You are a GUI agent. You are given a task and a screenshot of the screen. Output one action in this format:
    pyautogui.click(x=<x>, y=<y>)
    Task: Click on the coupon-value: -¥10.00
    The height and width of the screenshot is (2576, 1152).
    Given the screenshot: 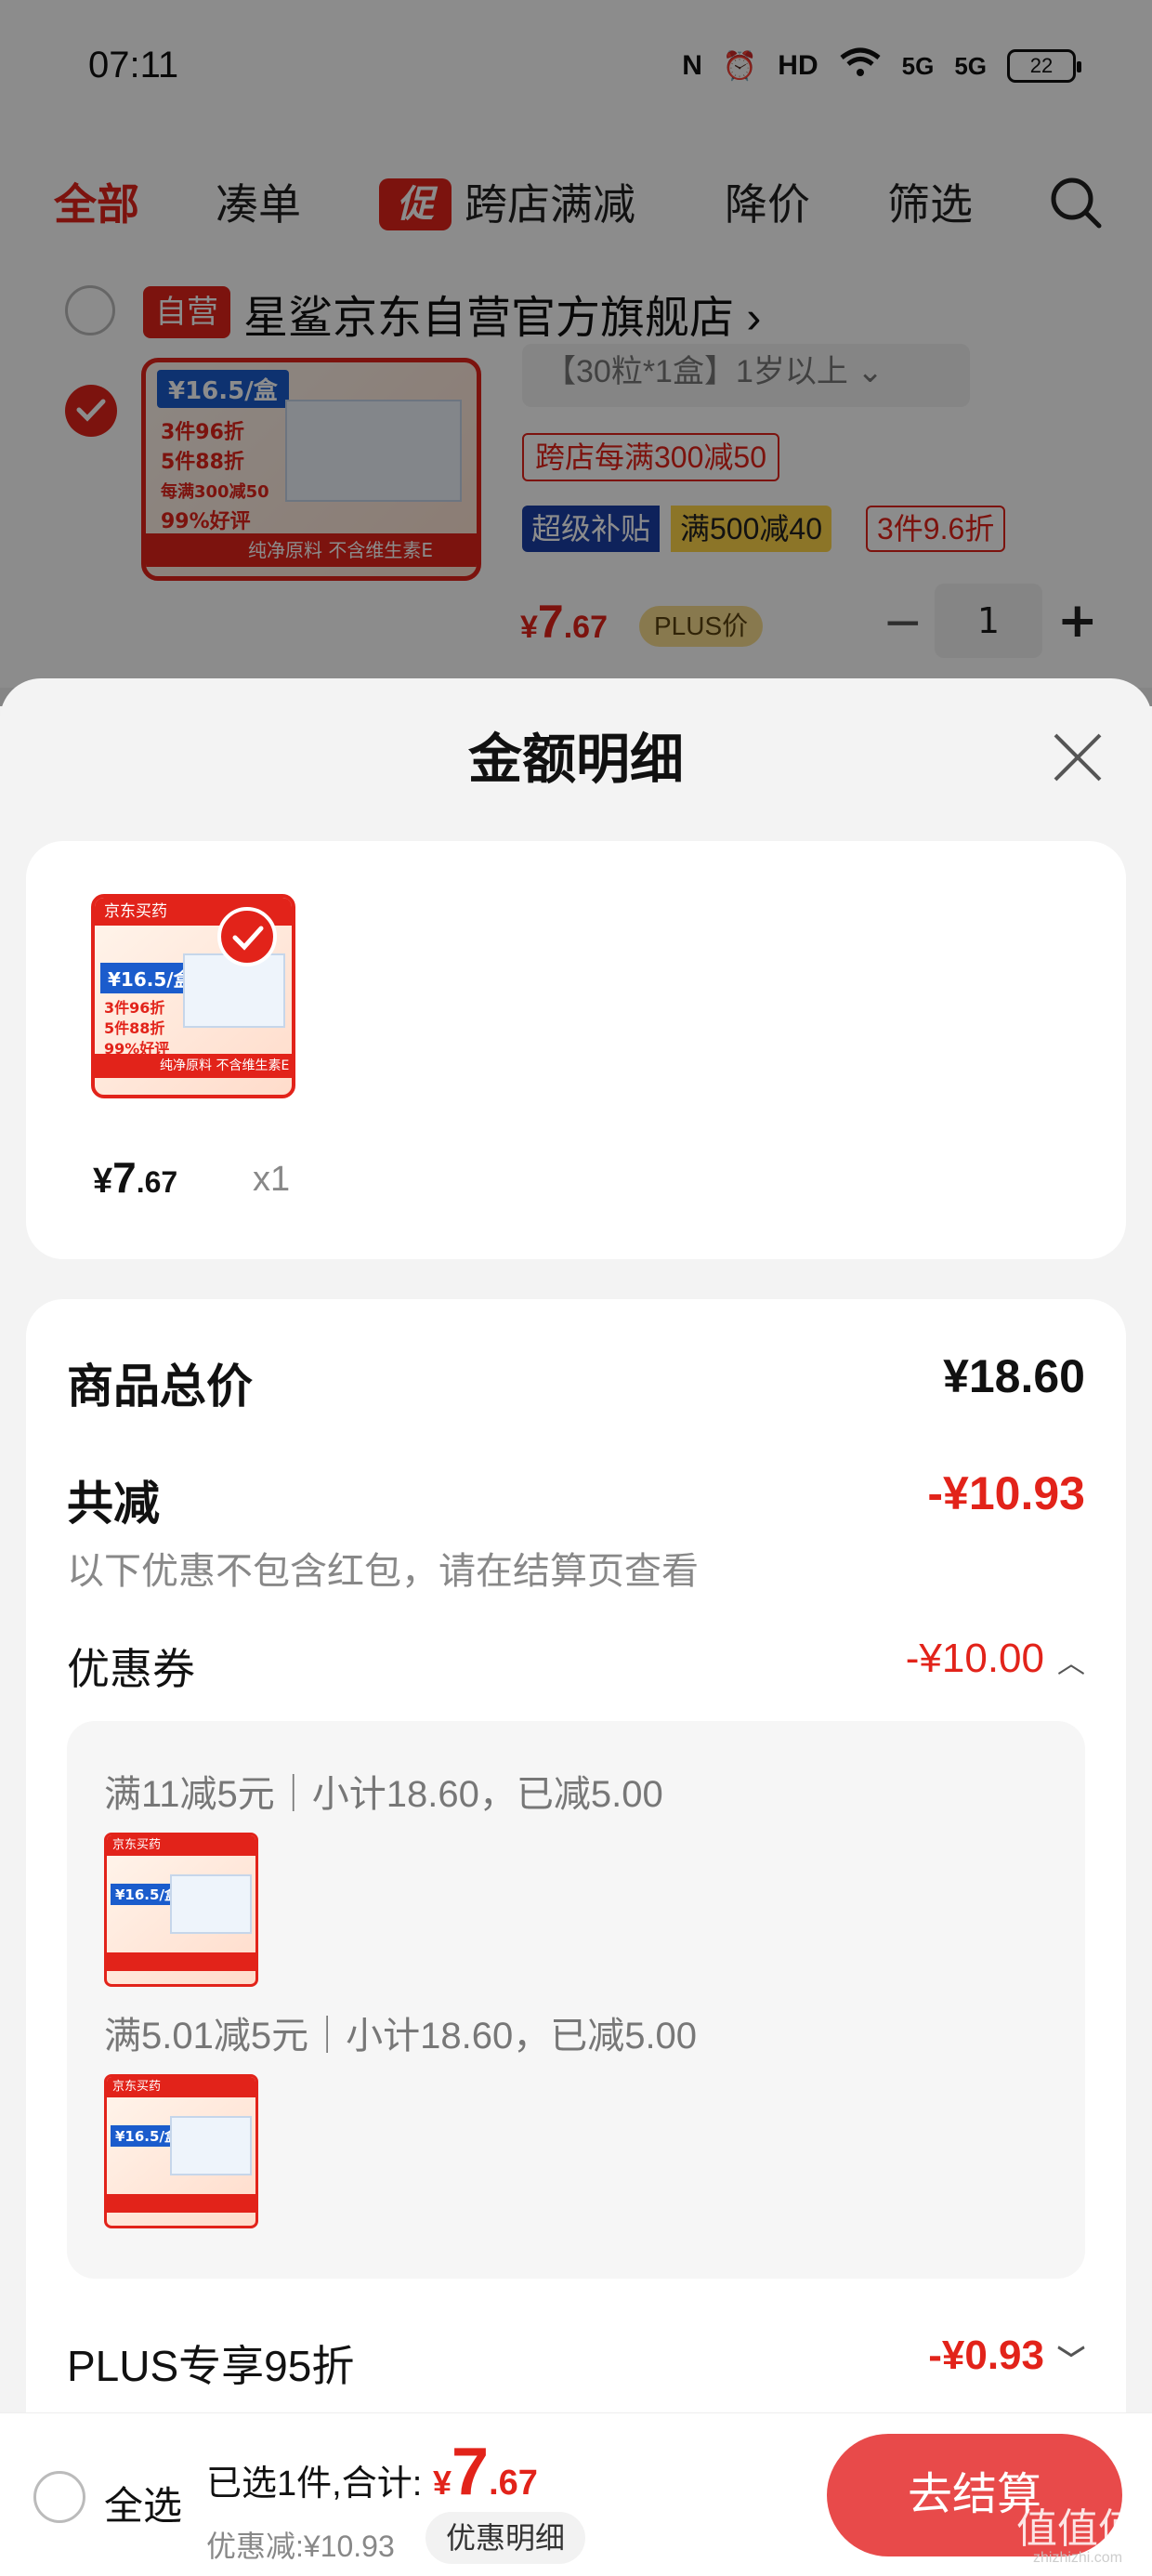 What is the action you would take?
    pyautogui.click(x=974, y=1658)
    